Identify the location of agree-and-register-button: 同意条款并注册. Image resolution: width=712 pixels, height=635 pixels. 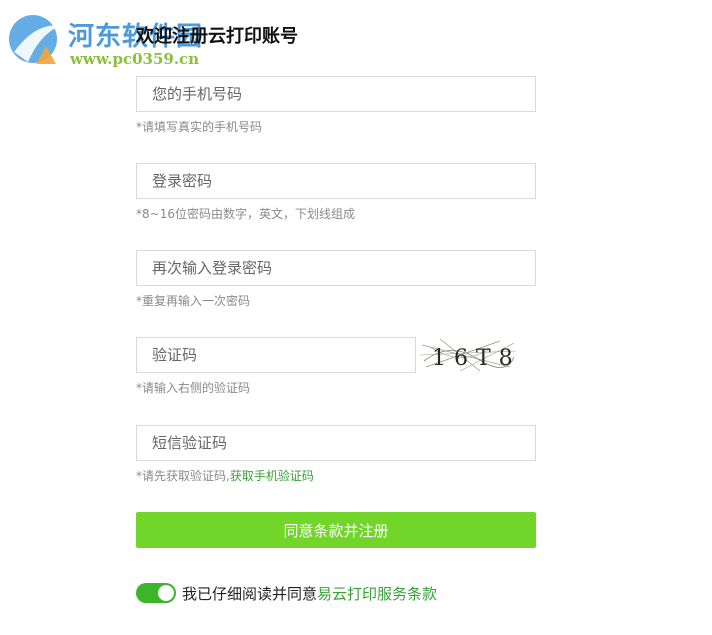
(336, 530).